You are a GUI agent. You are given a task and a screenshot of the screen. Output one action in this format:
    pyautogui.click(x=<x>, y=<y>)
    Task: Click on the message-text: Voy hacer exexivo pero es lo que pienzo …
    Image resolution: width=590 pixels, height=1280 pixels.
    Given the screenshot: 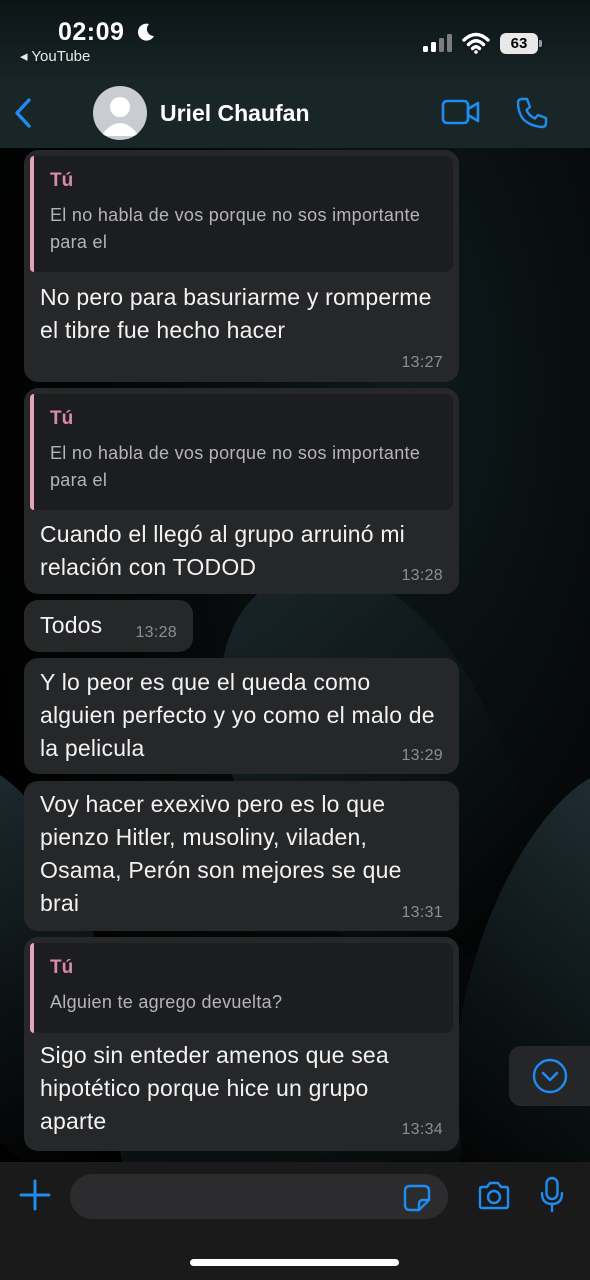 What is the action you would take?
    pyautogui.click(x=221, y=853)
    